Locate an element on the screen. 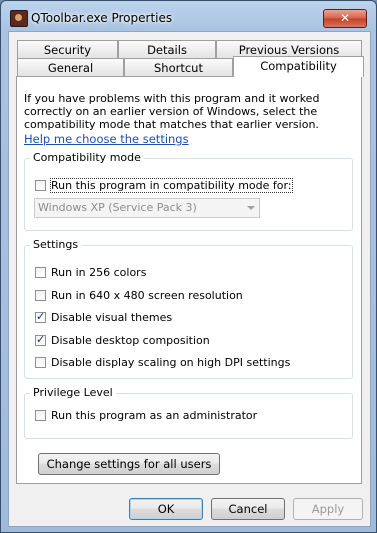 This screenshot has height=533, width=377. help-link: Help me choose the settings is located at coordinates (106, 139).